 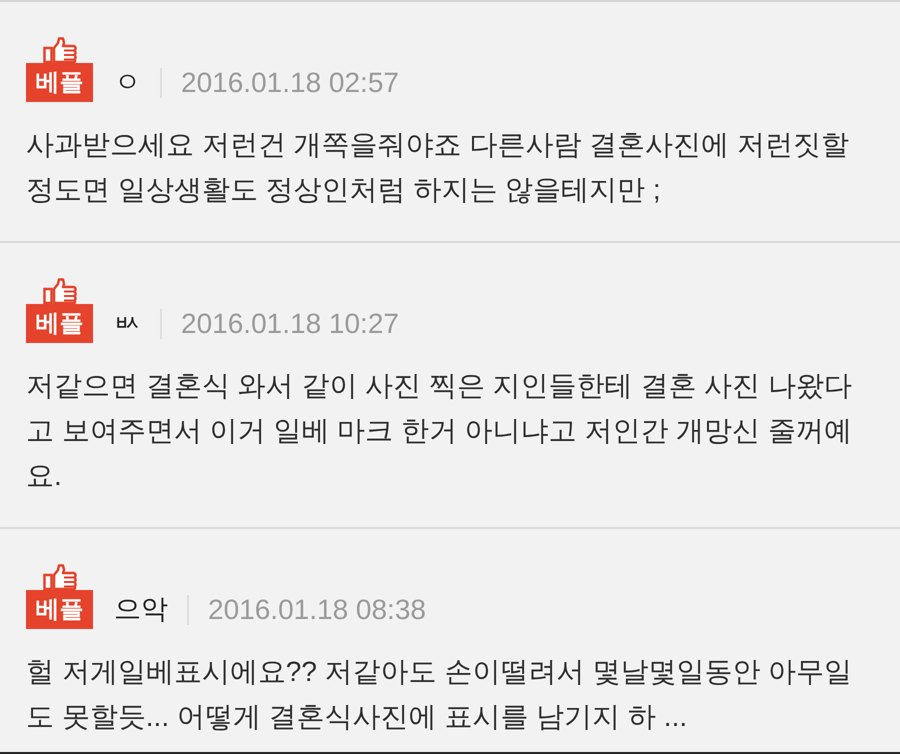 What do you see at coordinates (141, 609) in the screenshot?
I see `author-name: 으악` at bounding box center [141, 609].